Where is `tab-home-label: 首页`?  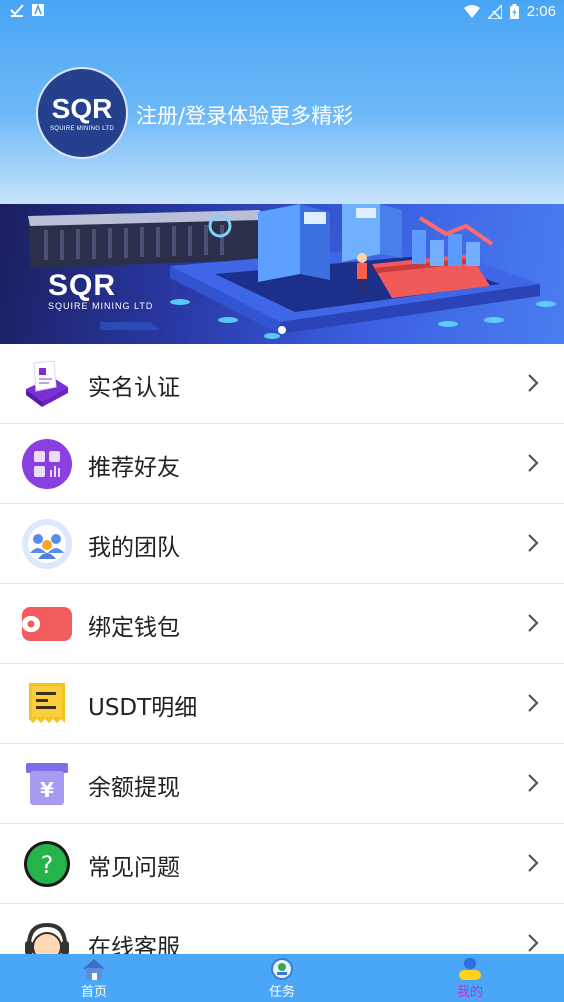
tab-home-label: 首页 is located at coordinates (93, 992).